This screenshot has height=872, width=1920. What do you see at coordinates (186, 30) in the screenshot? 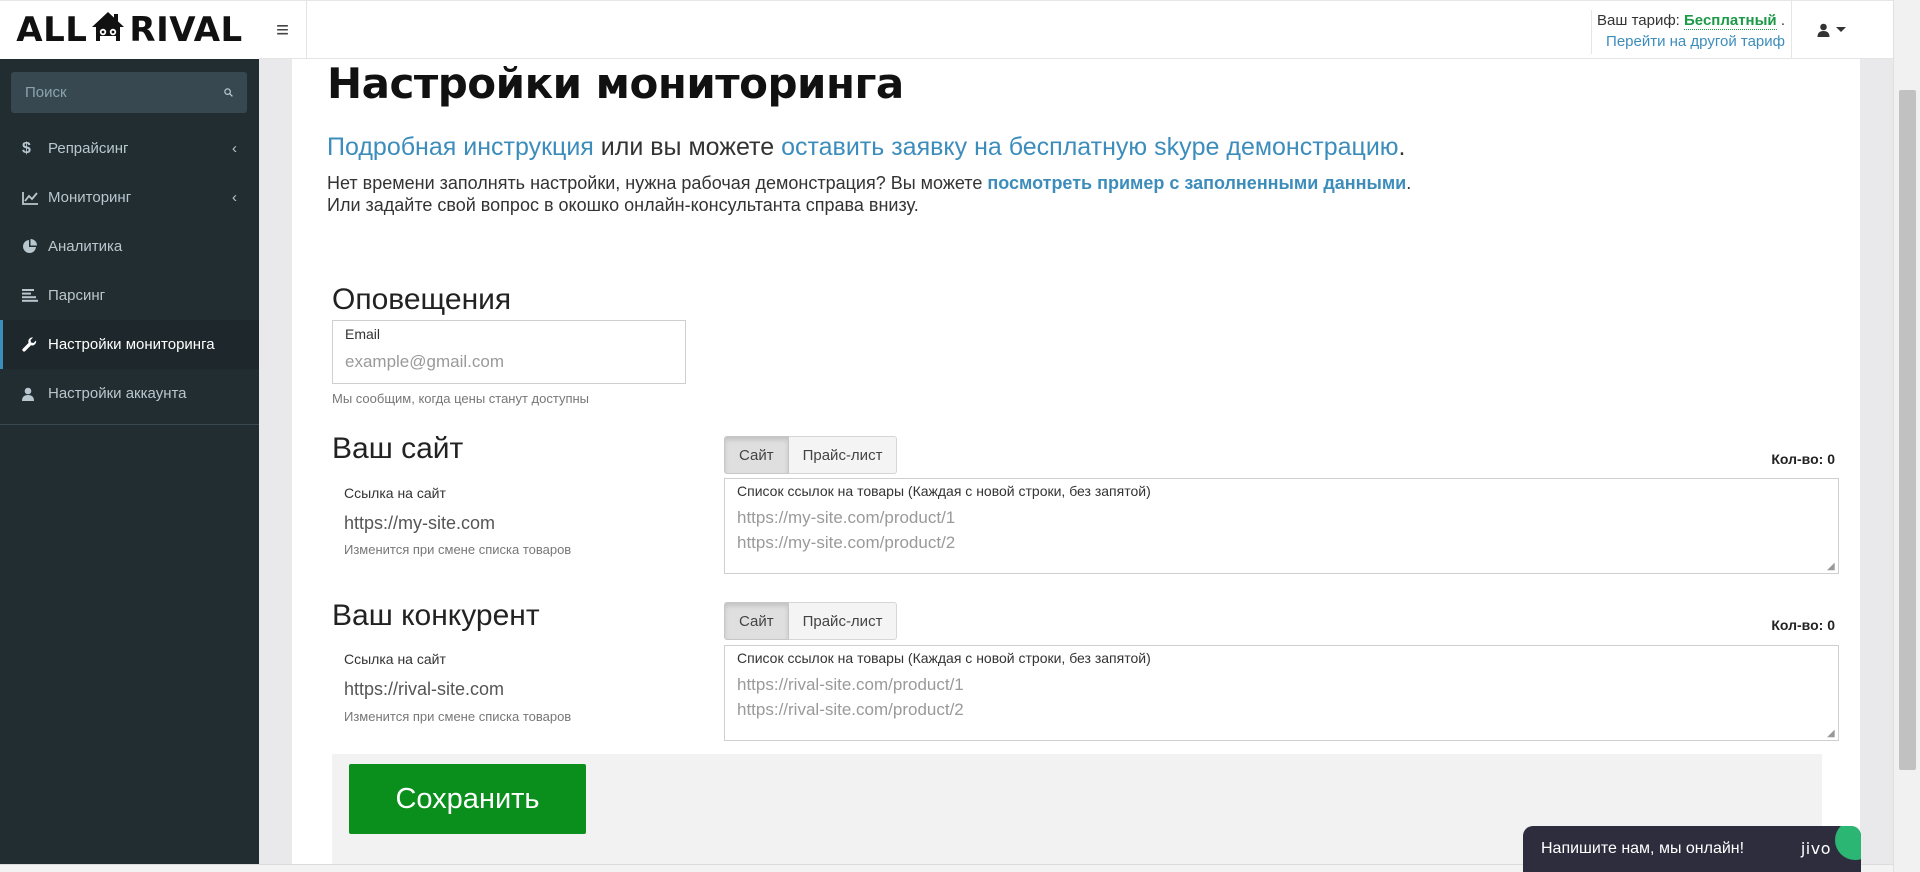
I see `brand-right: RIVAL` at bounding box center [186, 30].